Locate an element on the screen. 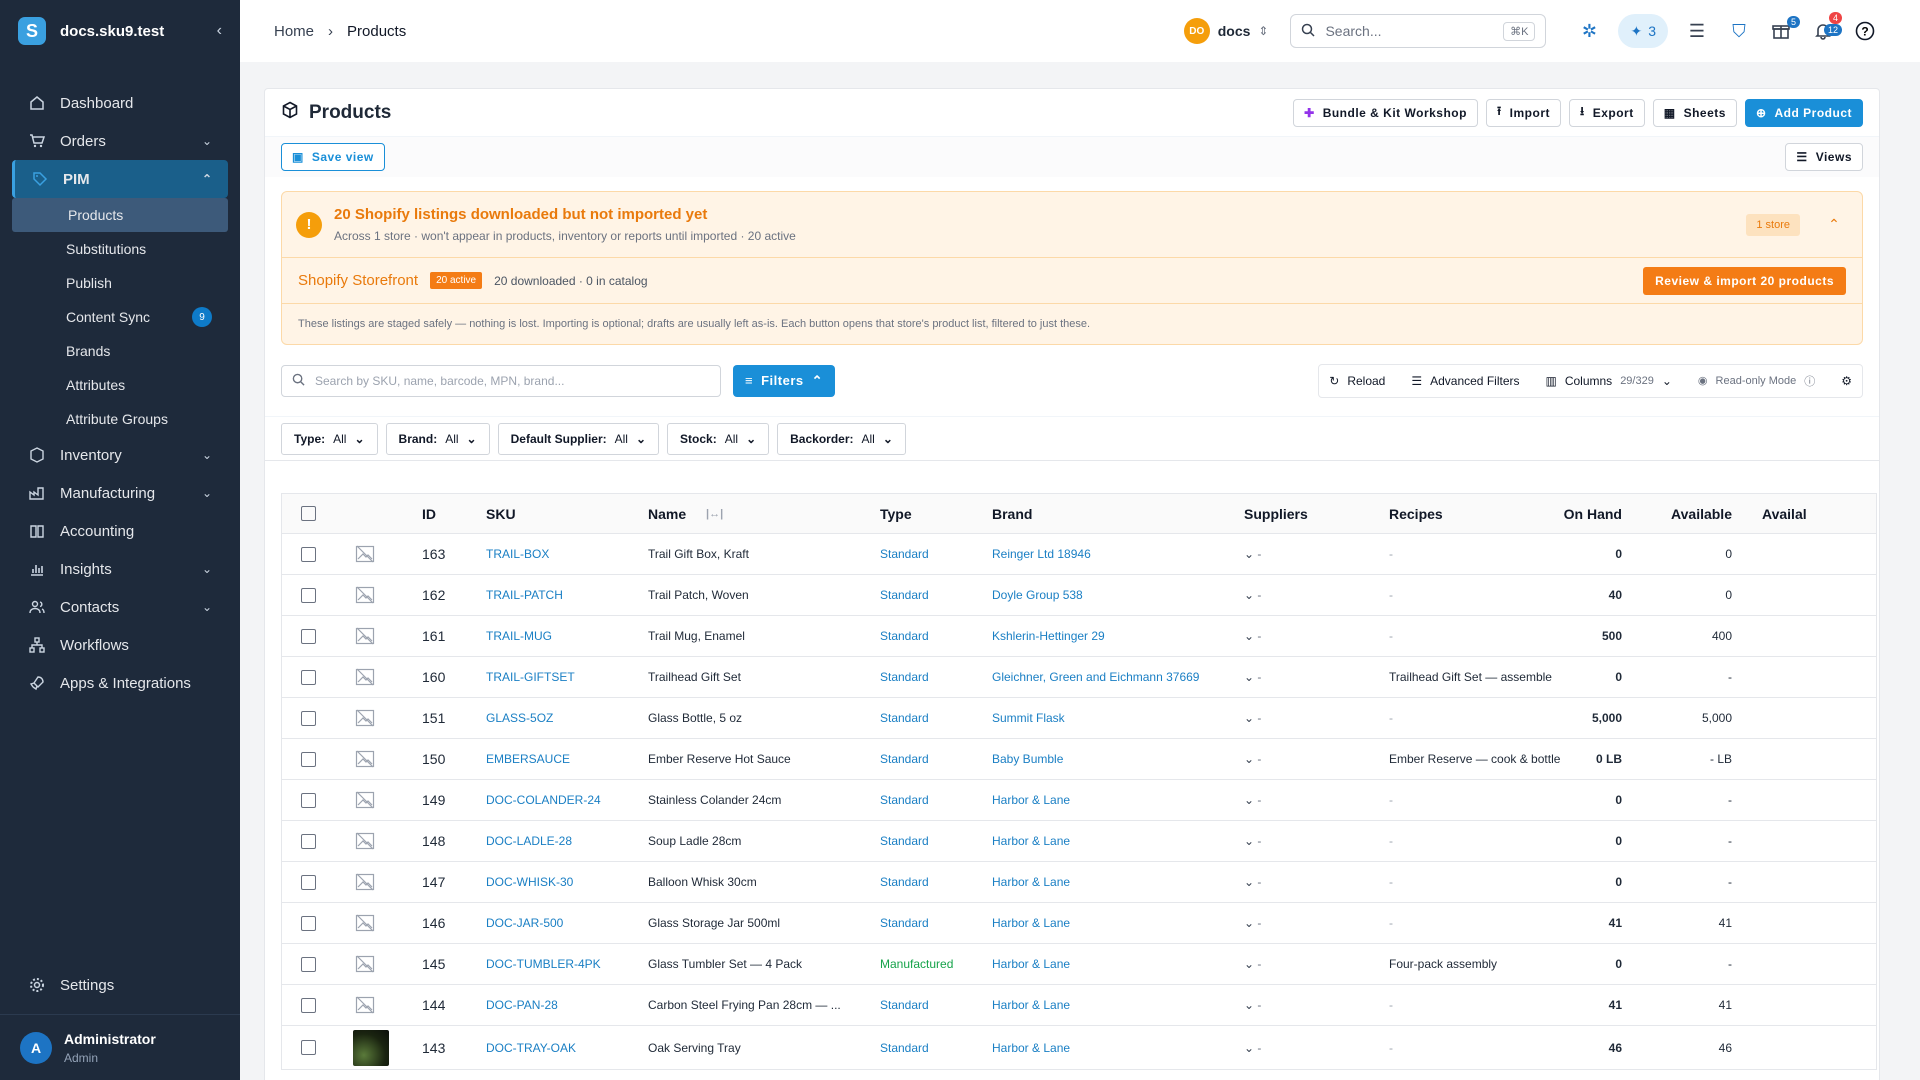 The height and width of the screenshot is (1080, 1920). cell-brand: Doyle Group 538 is located at coordinates (1037, 595).